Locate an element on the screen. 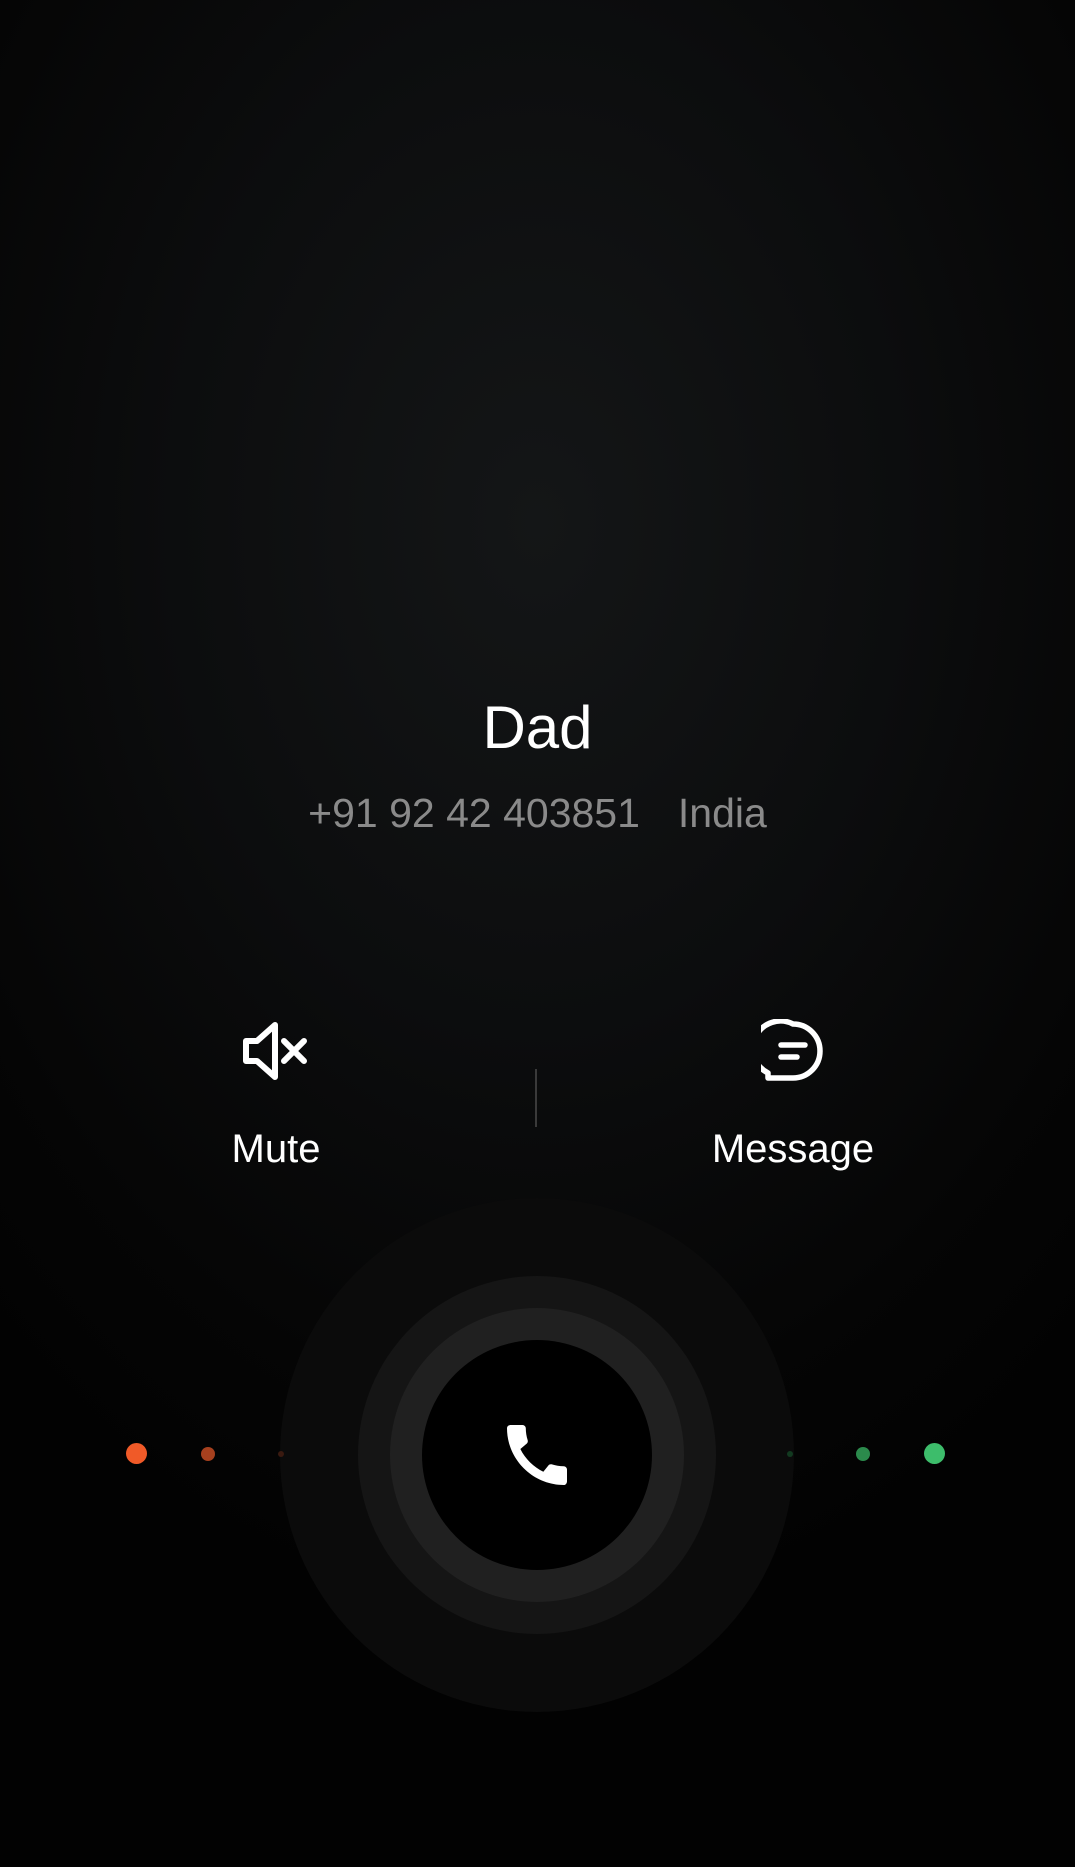  caller-phone-number: +91 92 42 403851 is located at coordinates (474, 813).